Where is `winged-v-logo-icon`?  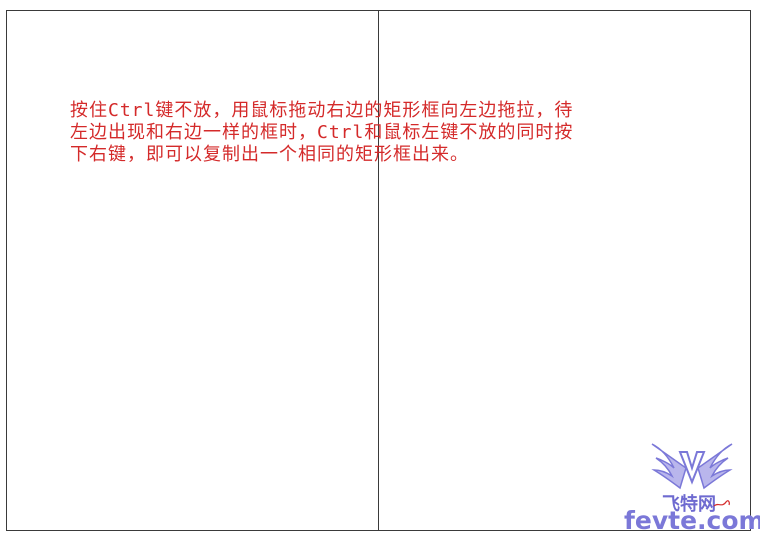 winged-v-logo-icon is located at coordinates (692, 466).